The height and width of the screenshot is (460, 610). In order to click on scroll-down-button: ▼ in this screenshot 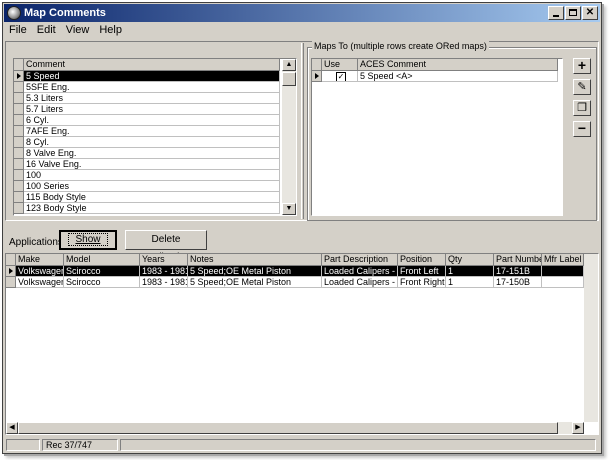, I will do `click(289, 209)`.